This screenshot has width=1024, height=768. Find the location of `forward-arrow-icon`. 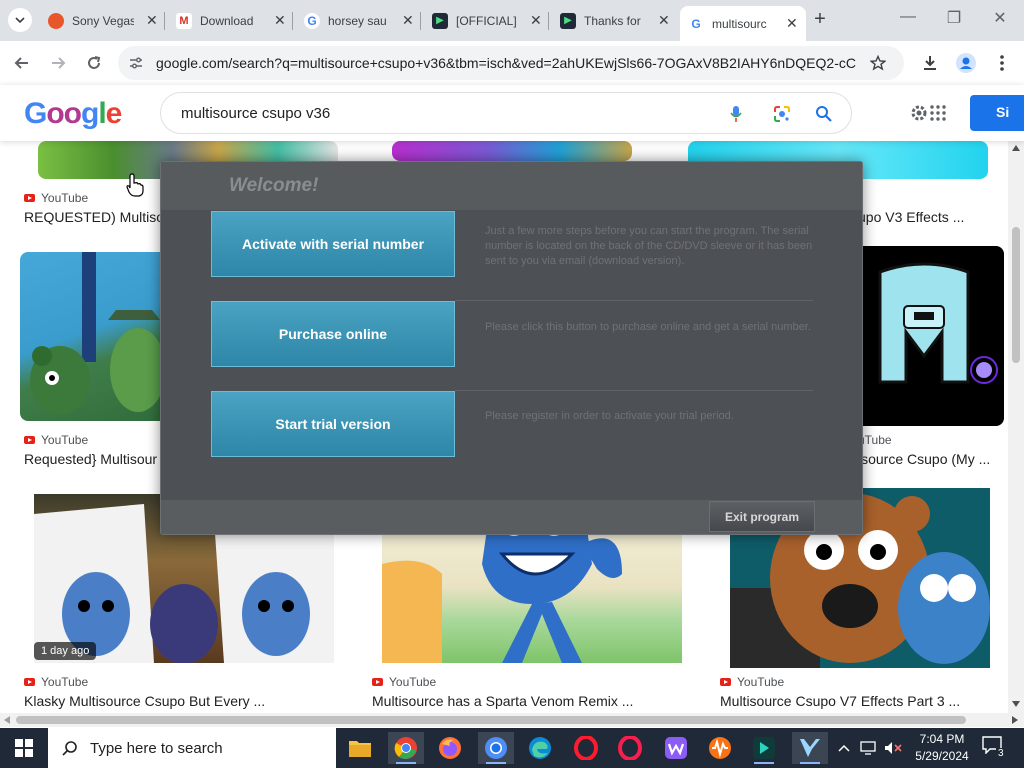

forward-arrow-icon is located at coordinates (59, 63).